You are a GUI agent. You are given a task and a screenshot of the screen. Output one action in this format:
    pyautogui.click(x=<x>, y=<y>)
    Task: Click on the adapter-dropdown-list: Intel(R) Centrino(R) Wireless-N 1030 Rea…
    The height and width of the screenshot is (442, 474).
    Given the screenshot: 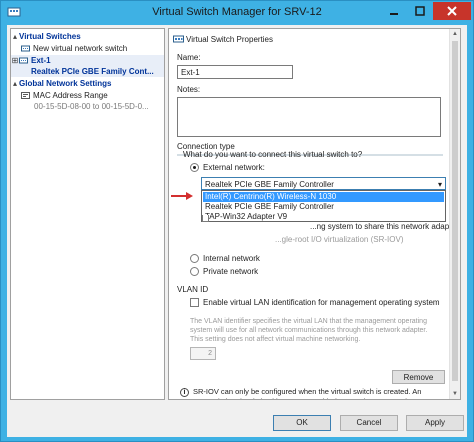 What is the action you would take?
    pyautogui.click(x=323, y=206)
    